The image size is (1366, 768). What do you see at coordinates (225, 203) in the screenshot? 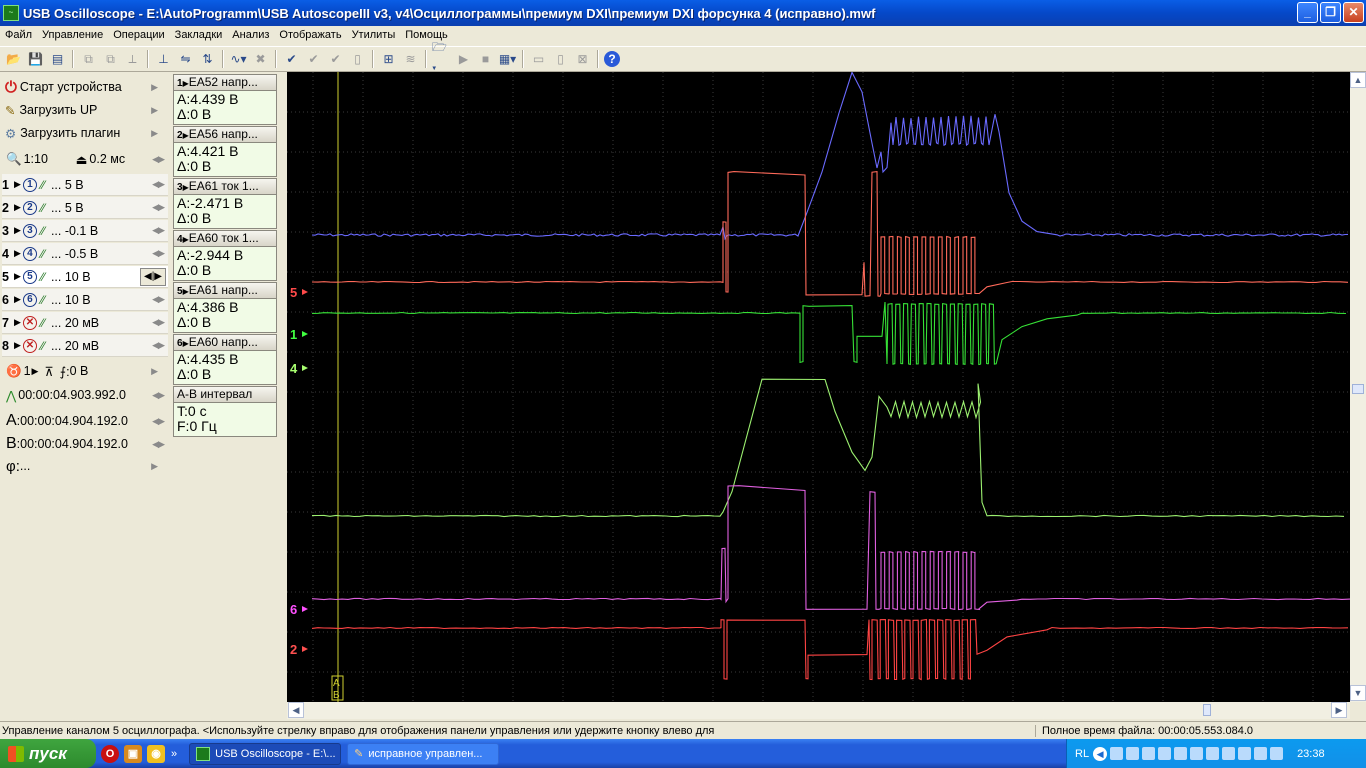
I see `measure-block-3: 3▶EA61 ток 1... A:-2.471 В Δ:0 В` at bounding box center [225, 203].